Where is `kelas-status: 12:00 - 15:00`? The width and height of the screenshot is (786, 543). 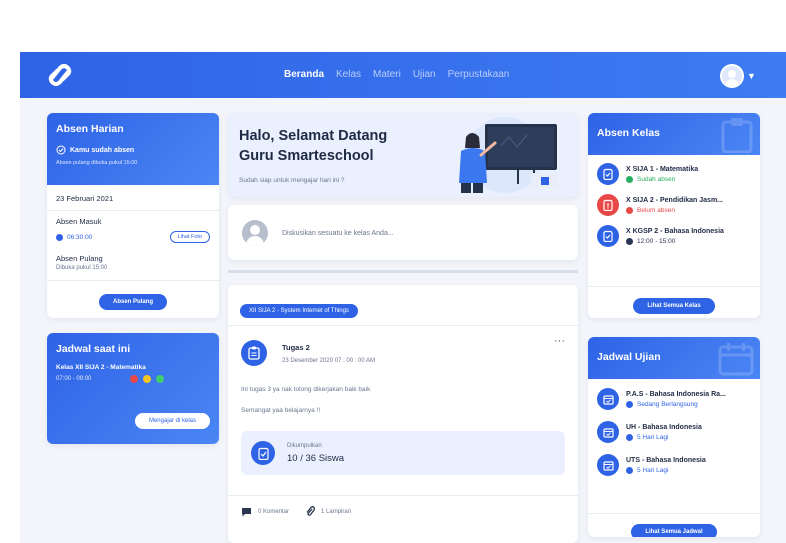 kelas-status: 12:00 - 15:00 is located at coordinates (656, 241).